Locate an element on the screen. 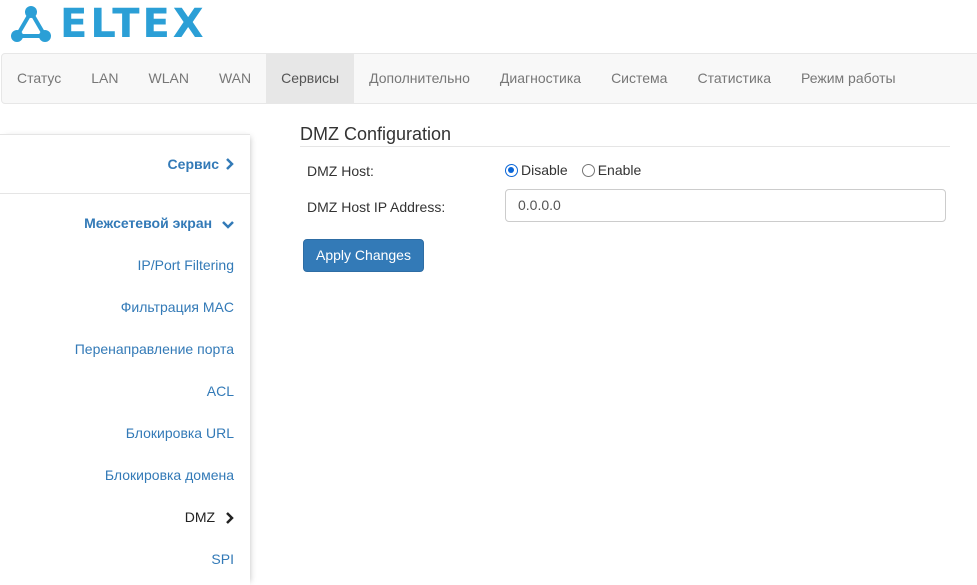  nav-diagnostics: Диагностика is located at coordinates (540, 78).